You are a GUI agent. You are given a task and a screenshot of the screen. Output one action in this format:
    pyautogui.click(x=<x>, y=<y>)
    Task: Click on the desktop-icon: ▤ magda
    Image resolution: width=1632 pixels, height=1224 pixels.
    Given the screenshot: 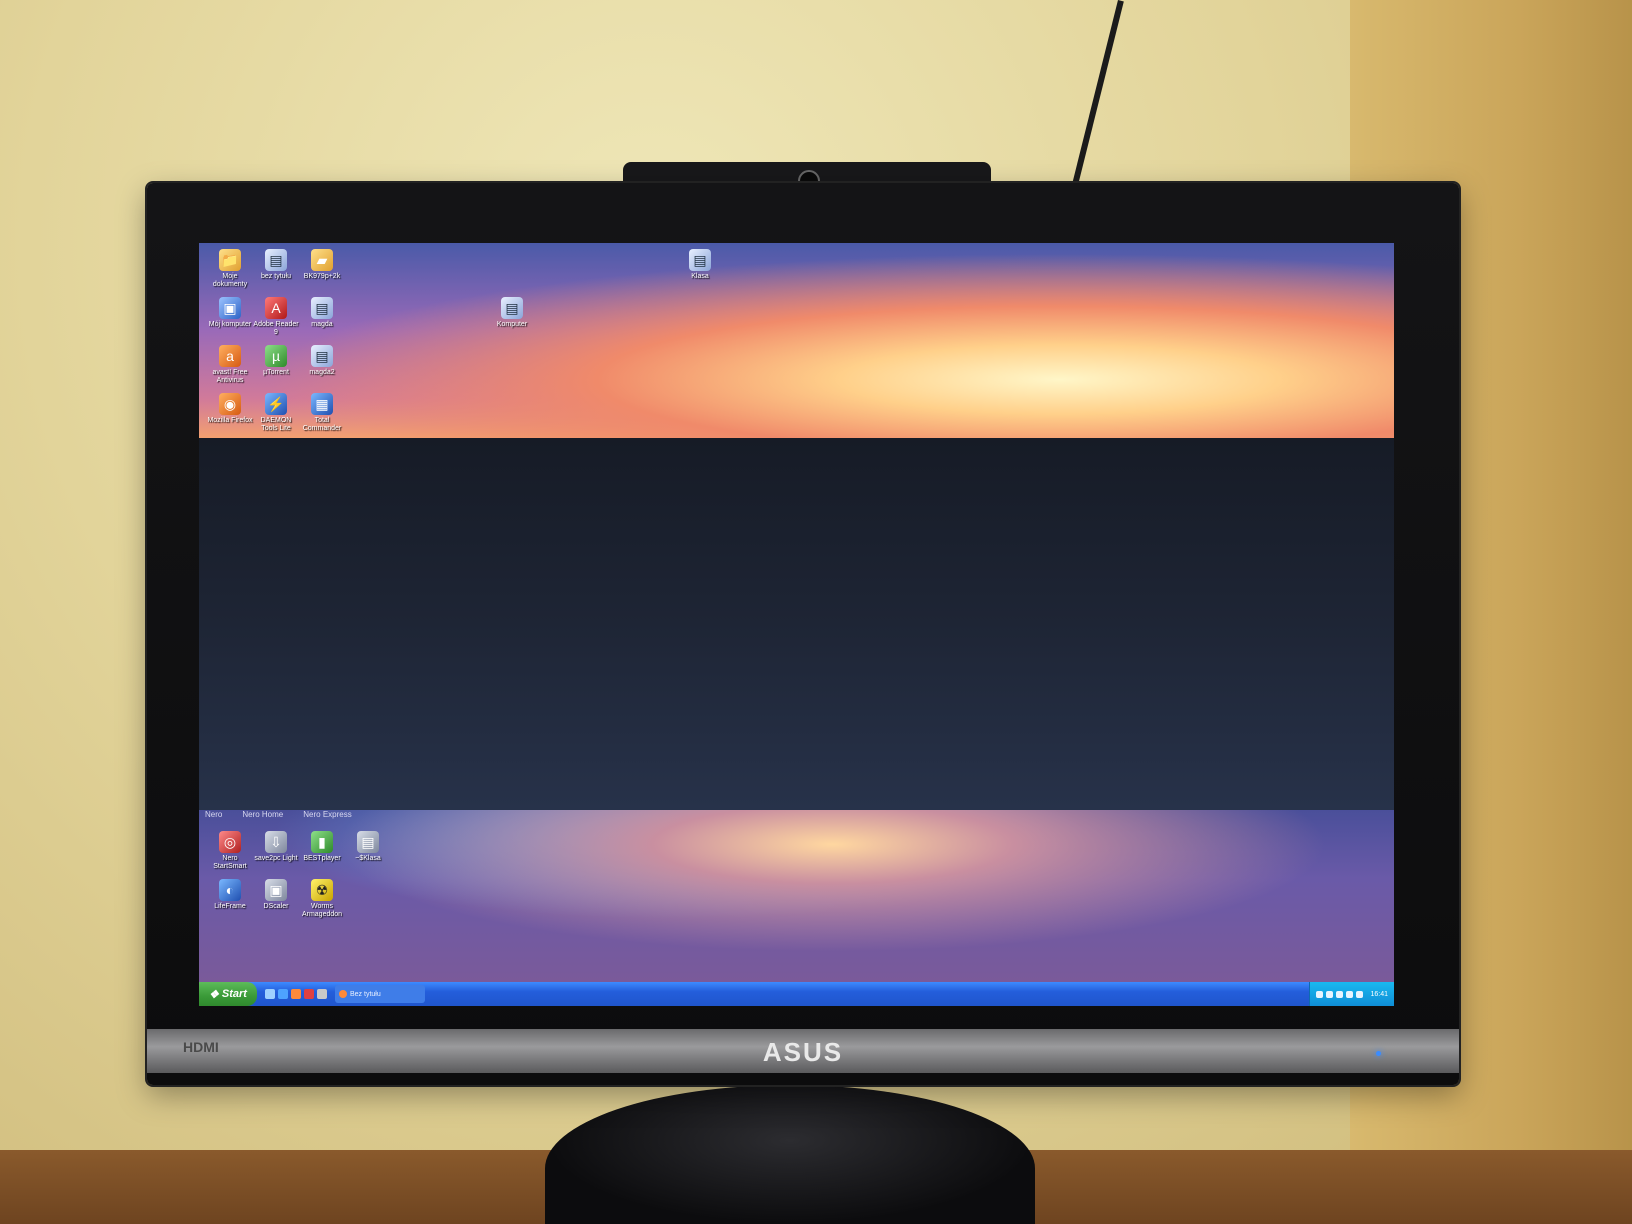 What is the action you would take?
    pyautogui.click(x=322, y=313)
    